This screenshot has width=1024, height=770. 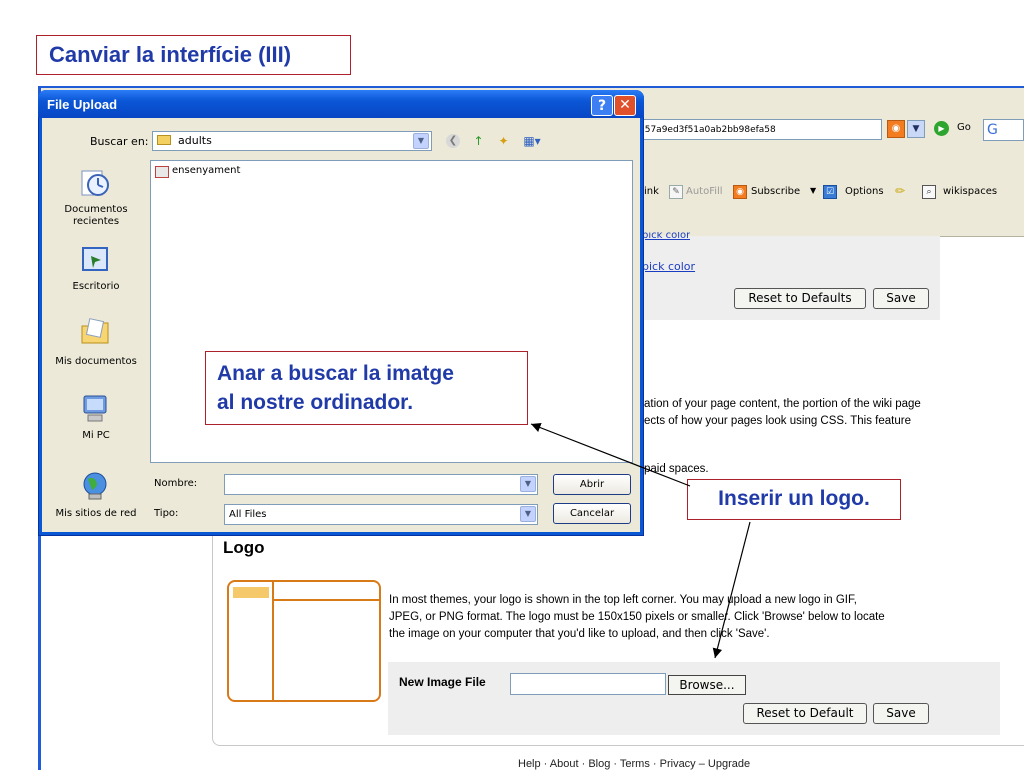 What do you see at coordinates (95, 332) in the screenshot?
I see `my-documents-icon` at bounding box center [95, 332].